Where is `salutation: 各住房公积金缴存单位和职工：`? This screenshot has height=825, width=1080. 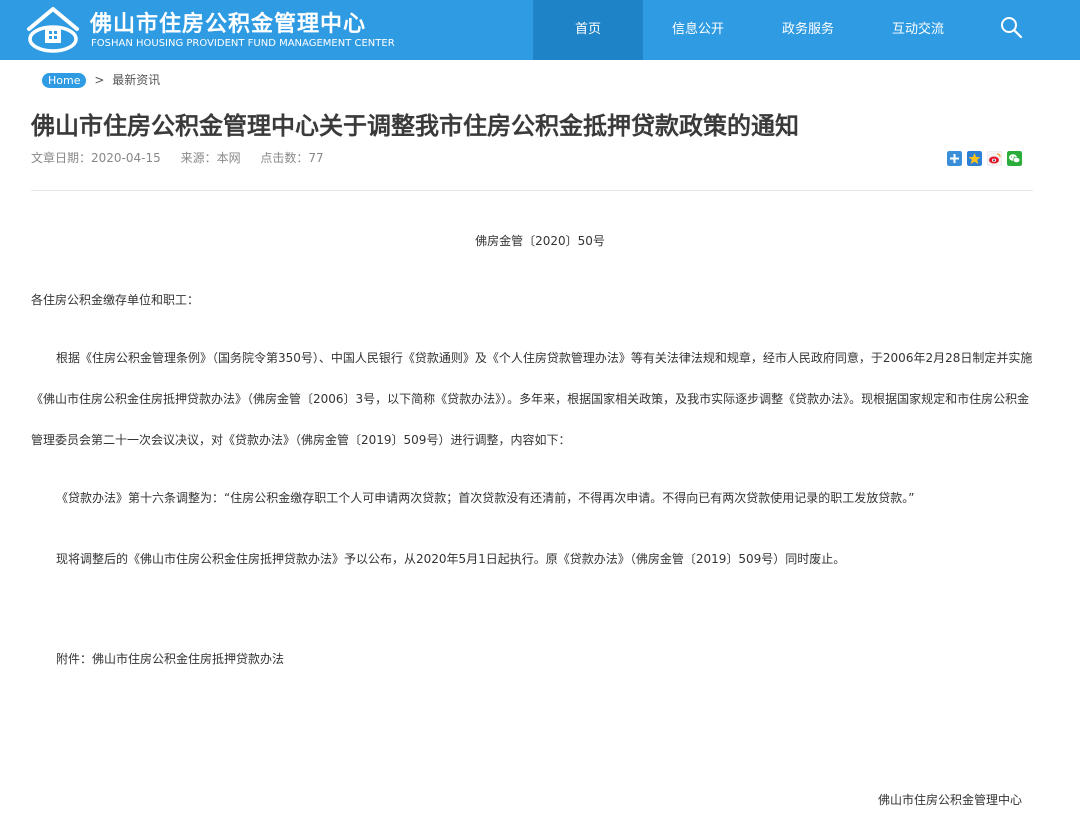 salutation: 各住房公积金缴存单位和职工： is located at coordinates (115, 300).